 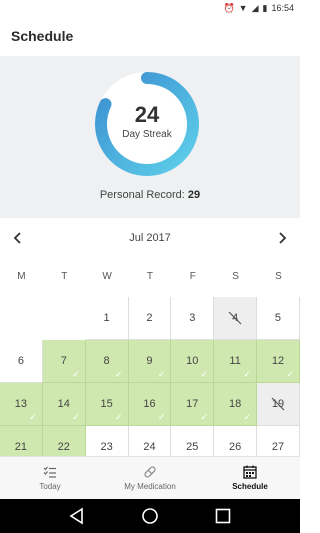 I want to click on home-icon, so click(x=150, y=516).